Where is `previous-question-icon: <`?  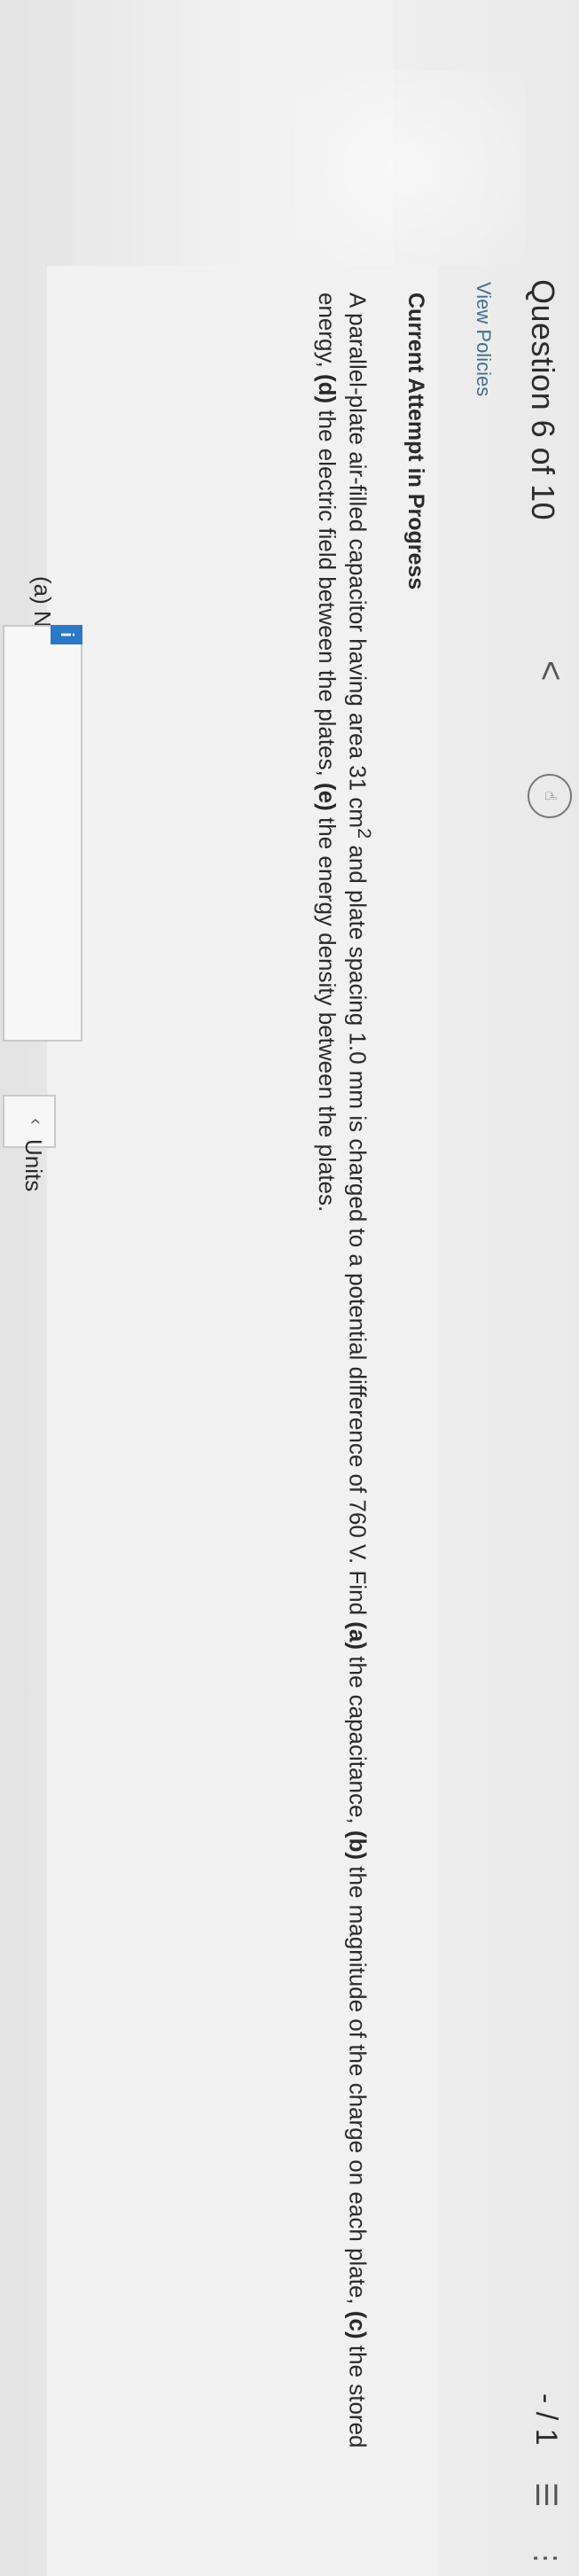 previous-question-icon: < is located at coordinates (550, 670).